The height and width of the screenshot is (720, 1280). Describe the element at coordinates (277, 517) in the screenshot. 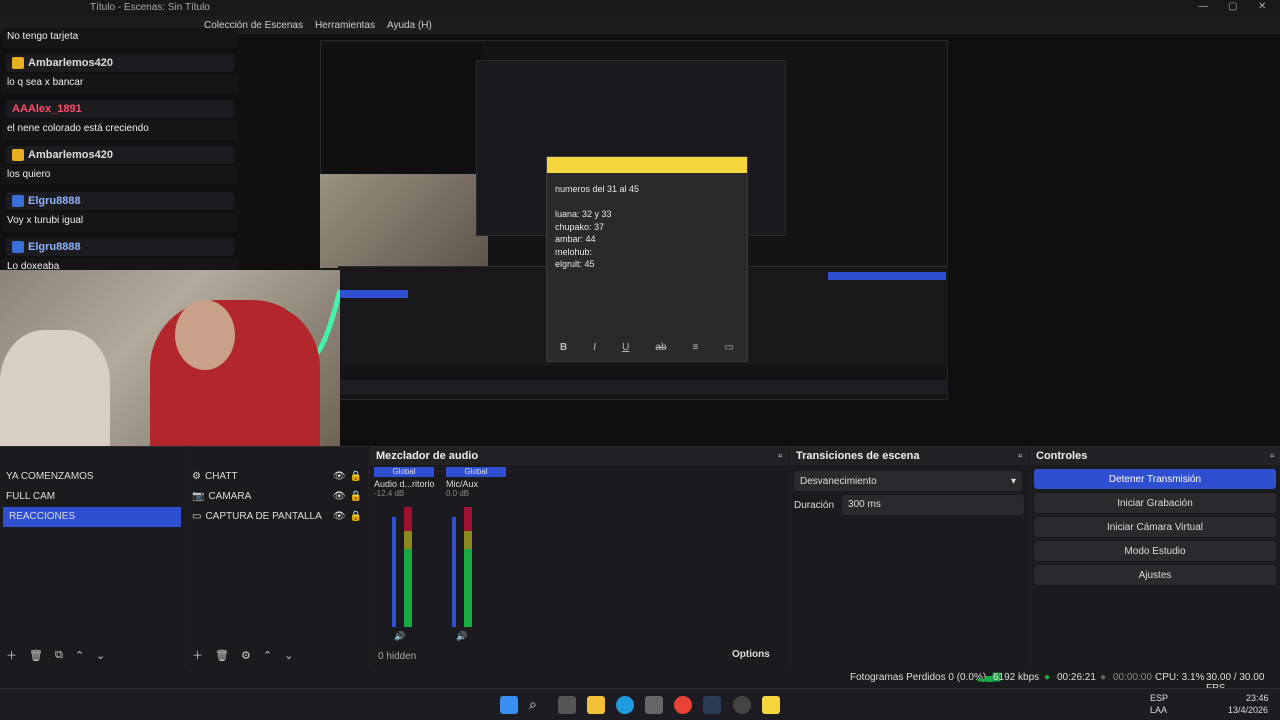

I see `source-item: ▭ CAPTURA DE PANTALLA 👁 🔒` at that location.